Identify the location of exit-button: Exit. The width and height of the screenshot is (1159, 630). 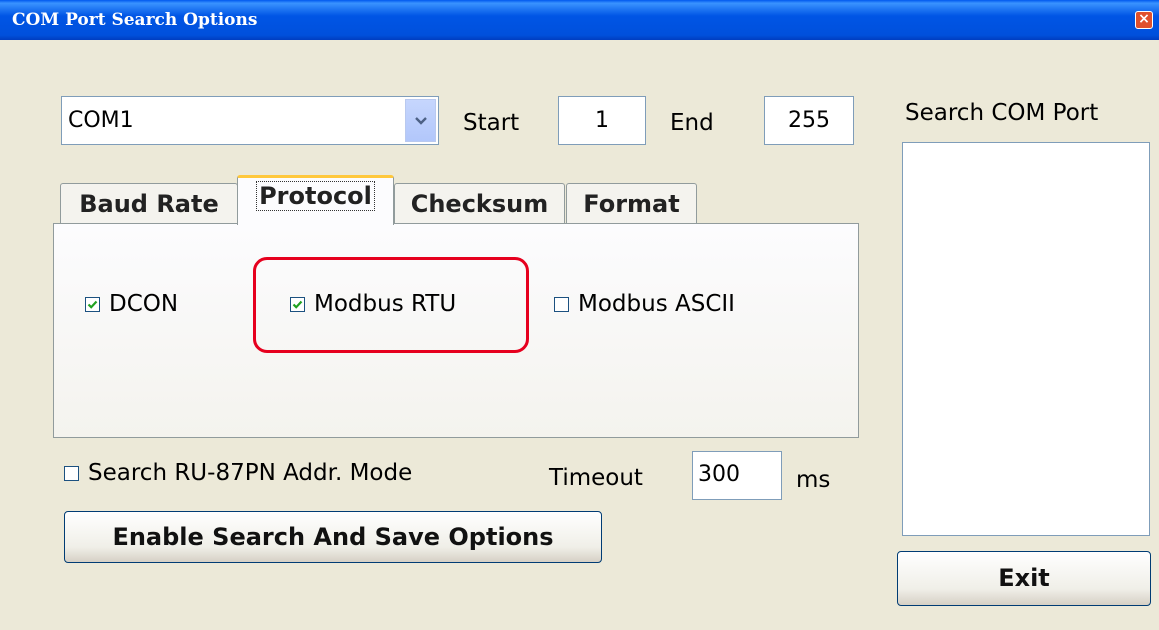
(1024, 578).